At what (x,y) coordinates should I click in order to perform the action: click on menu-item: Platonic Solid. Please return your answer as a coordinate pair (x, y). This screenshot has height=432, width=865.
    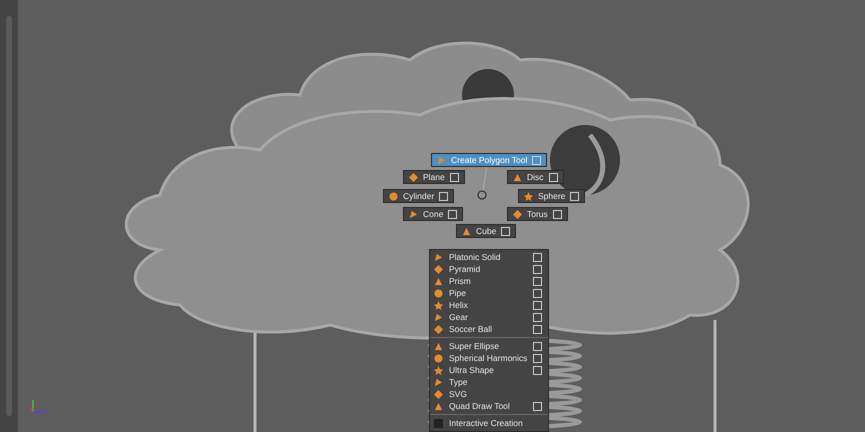
    Looking at the image, I should click on (489, 257).